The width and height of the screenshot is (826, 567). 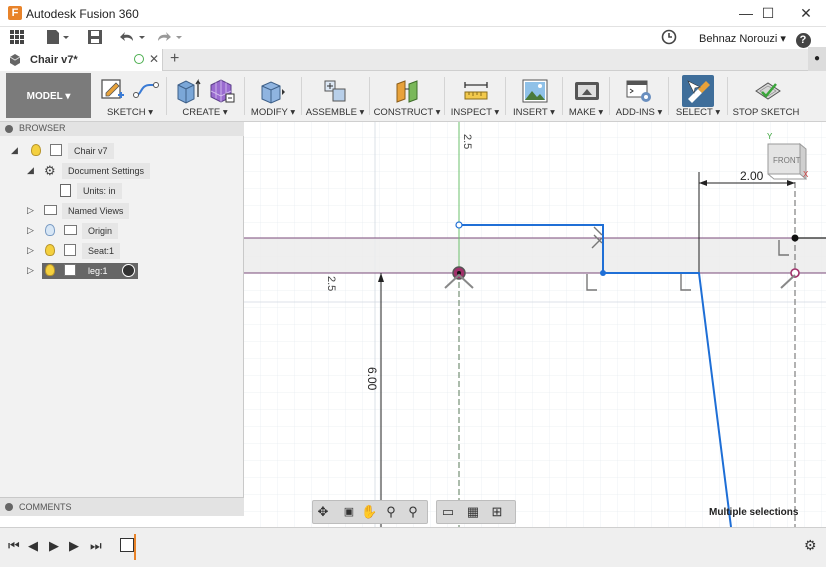 What do you see at coordinates (98, 271) in the screenshot?
I see `tree-item-label: leg:1` at bounding box center [98, 271].